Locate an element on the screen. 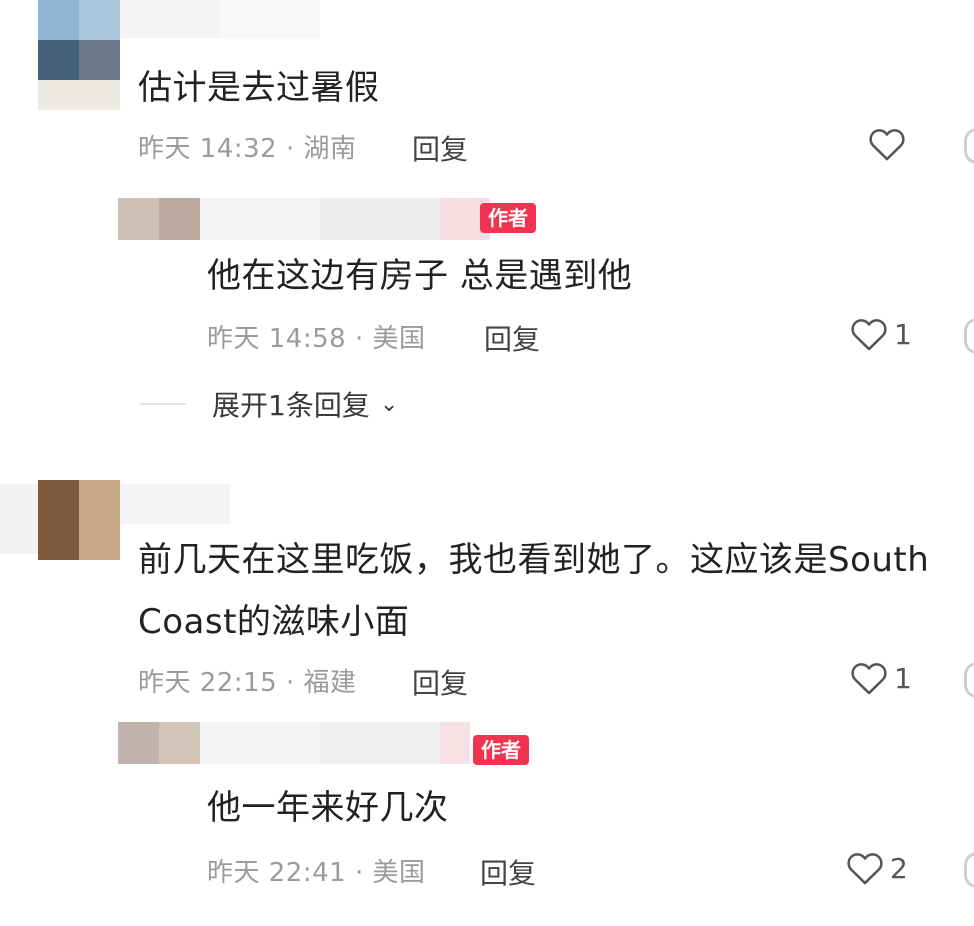 Image resolution: width=974 pixels, height=926 pixels. reply-text: 他一年来好几次 is located at coordinates (328, 808).